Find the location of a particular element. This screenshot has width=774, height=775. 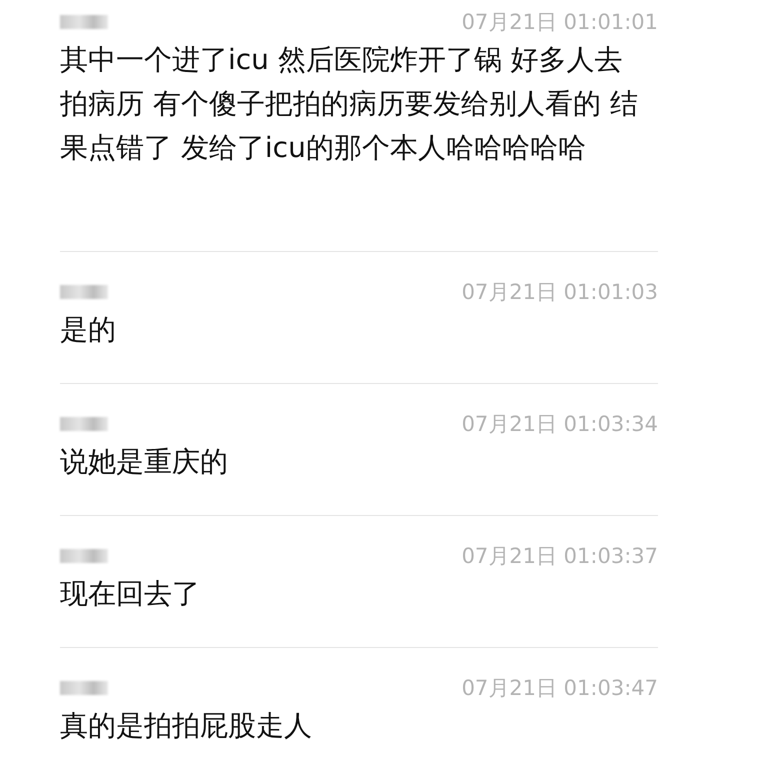

message-time: 07月21日 01:03:37 is located at coordinates (560, 556).